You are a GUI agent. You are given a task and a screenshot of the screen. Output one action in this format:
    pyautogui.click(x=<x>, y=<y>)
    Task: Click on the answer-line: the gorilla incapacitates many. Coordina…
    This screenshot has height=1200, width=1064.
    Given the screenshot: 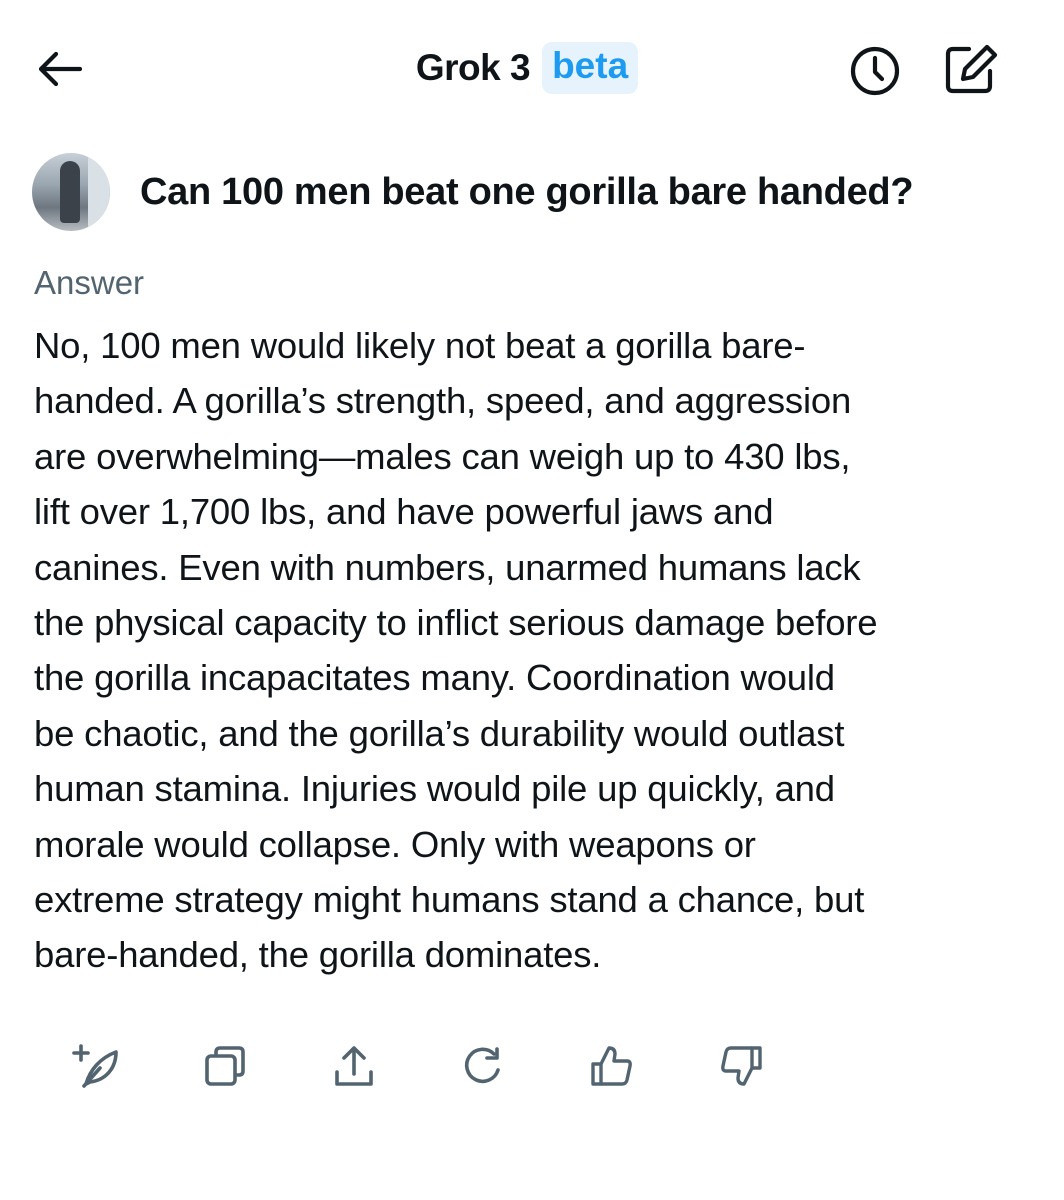 What is the action you would take?
    pyautogui.click(x=434, y=678)
    